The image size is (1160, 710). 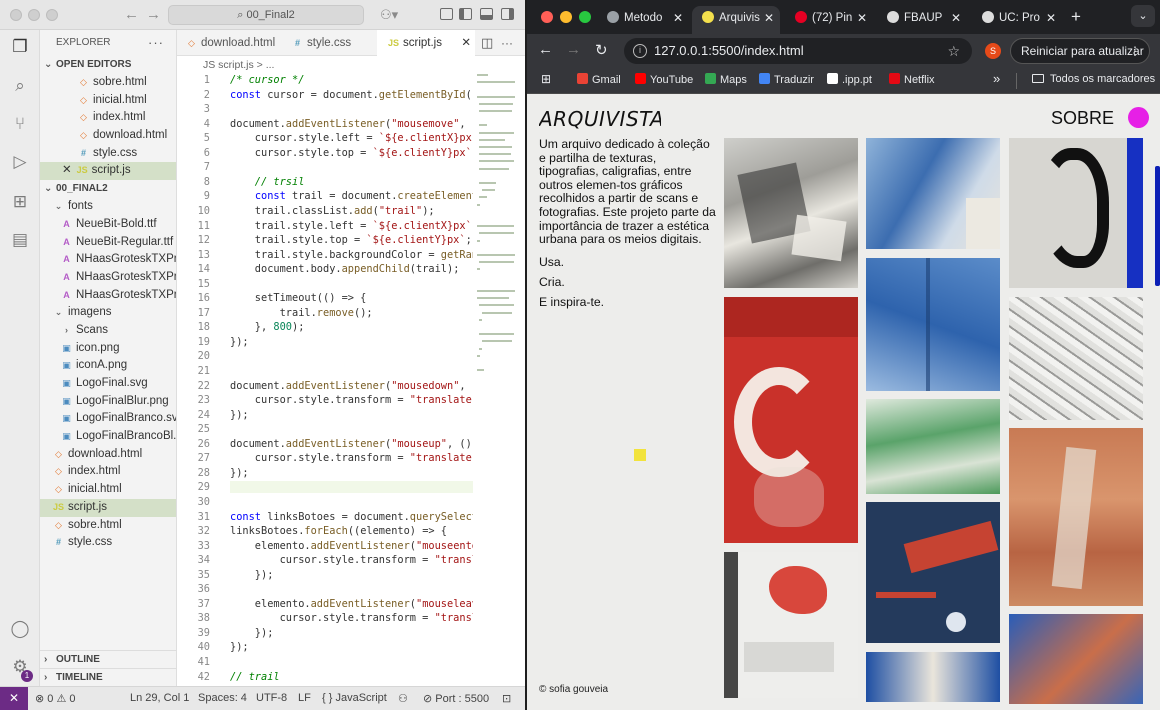 I want to click on file-item: ▣ LogoFinal.svg, so click(x=108, y=384).